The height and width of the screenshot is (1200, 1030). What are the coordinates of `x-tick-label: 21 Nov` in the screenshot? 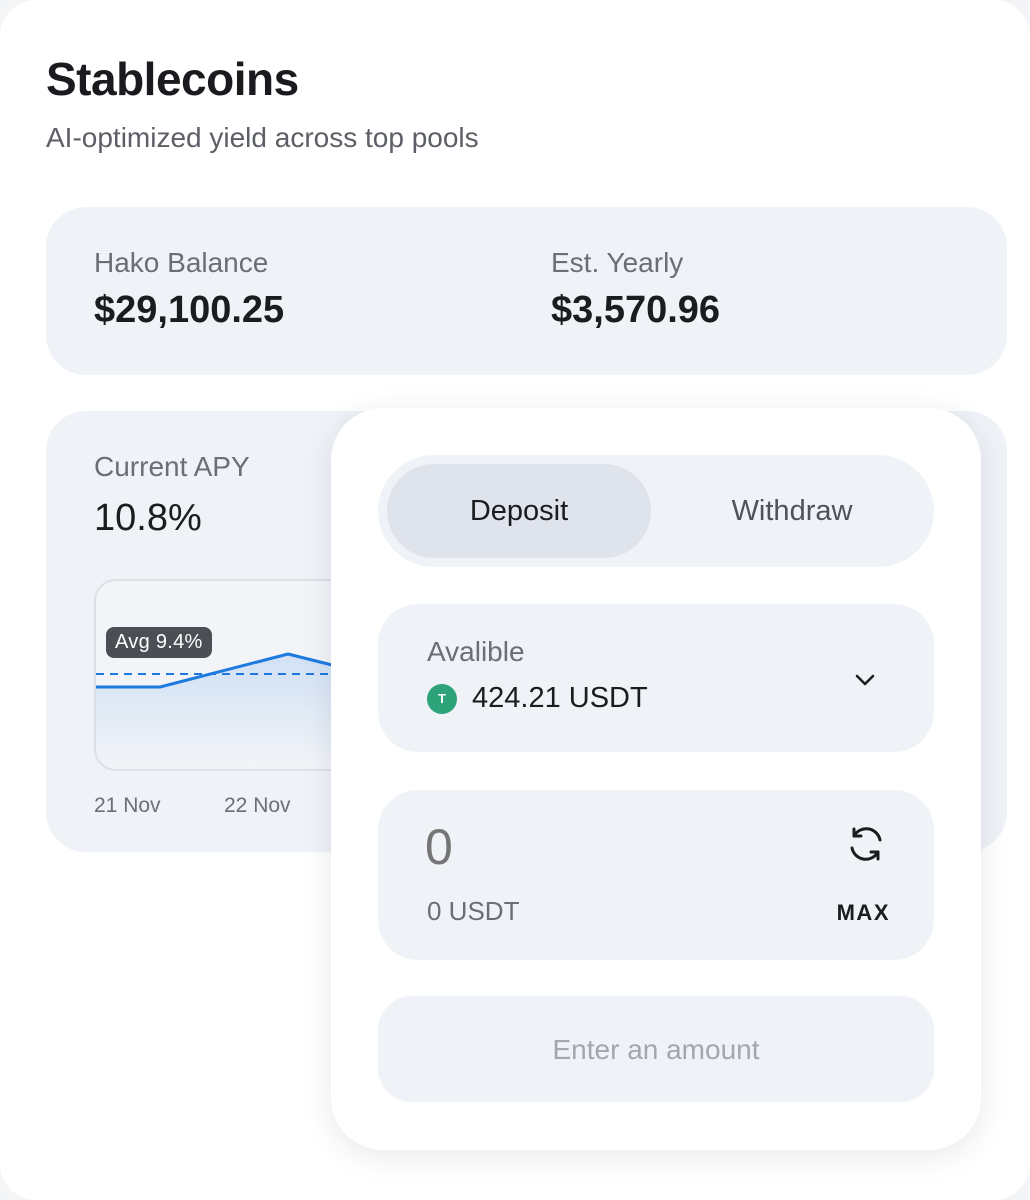 It's located at (127, 805).